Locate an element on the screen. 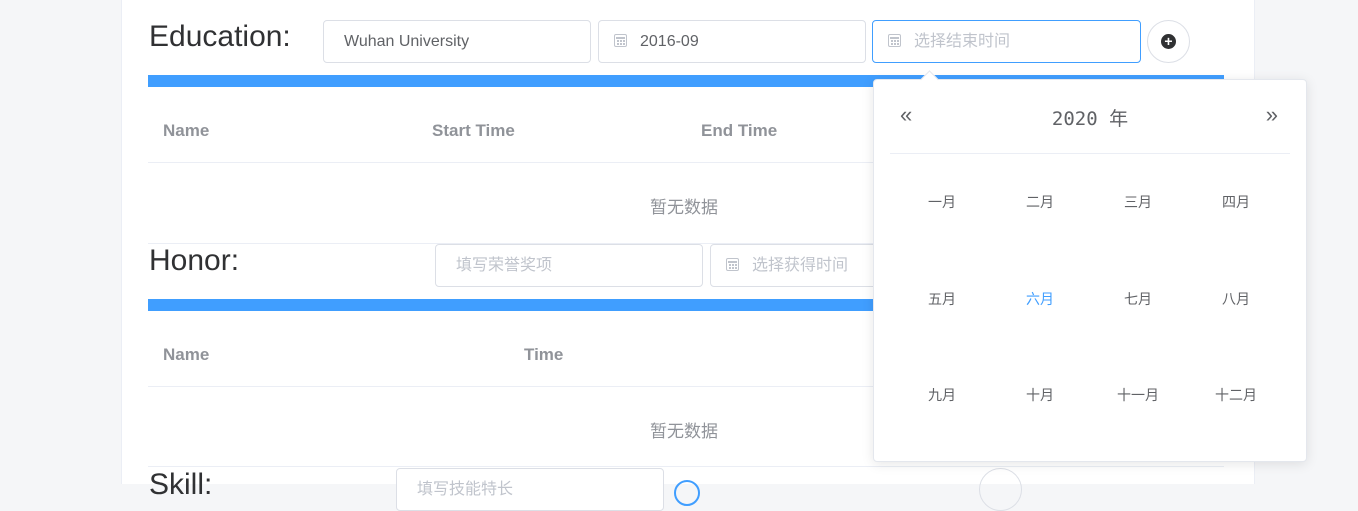 The width and height of the screenshot is (1358, 511). honor-empty-text: 暂无数据 is located at coordinates (684, 432).